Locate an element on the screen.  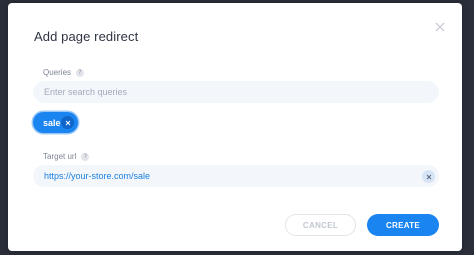
query-chip: sale is located at coordinates (55, 122).